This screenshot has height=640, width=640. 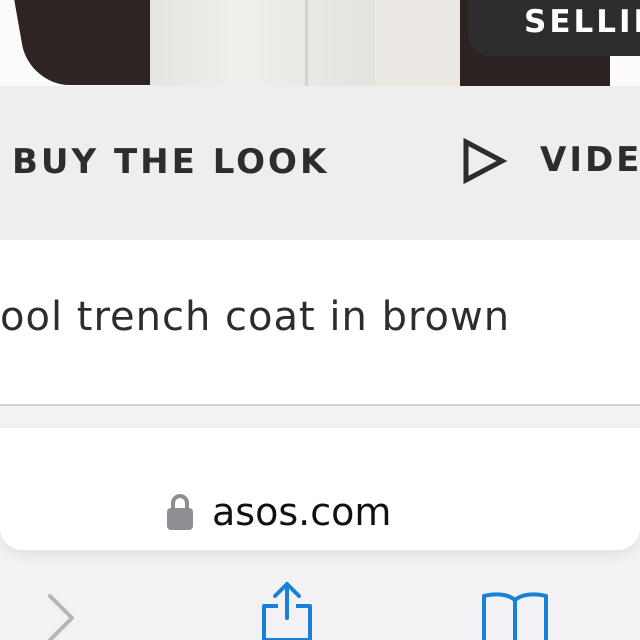 I want to click on browser-toolbar, so click(x=320, y=595).